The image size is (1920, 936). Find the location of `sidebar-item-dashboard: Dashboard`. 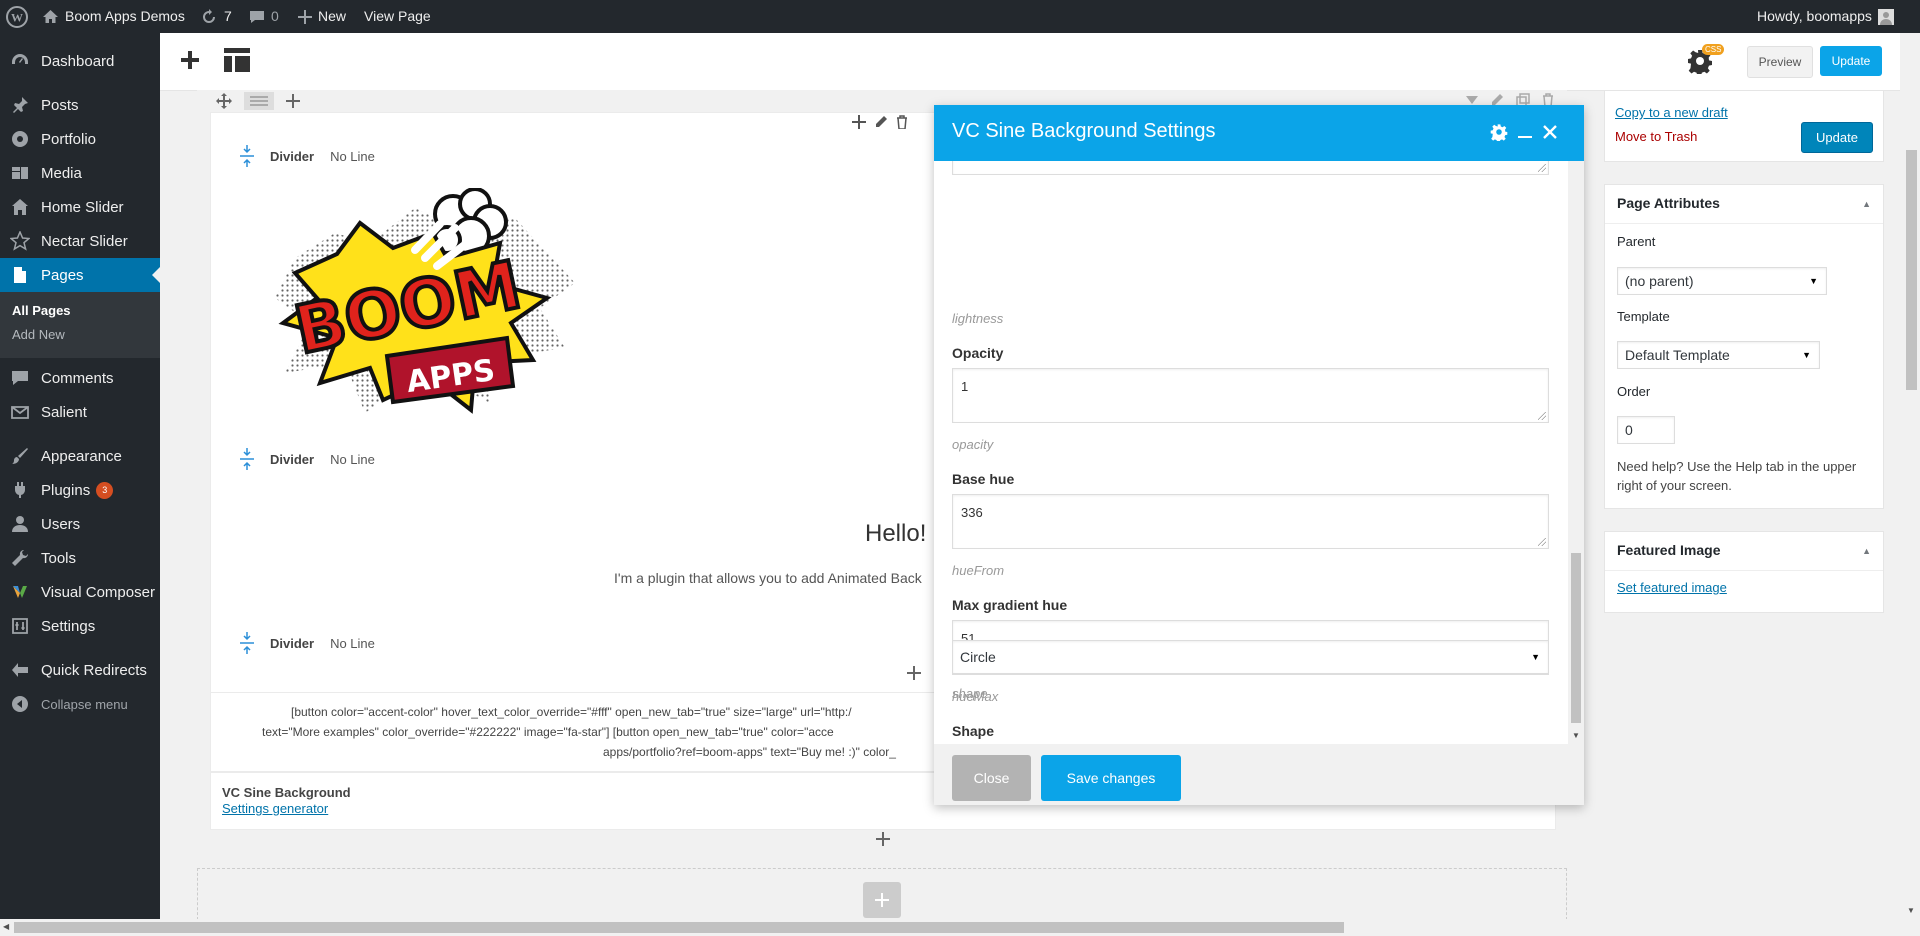

sidebar-item-dashboard: Dashboard is located at coordinates (80, 61).